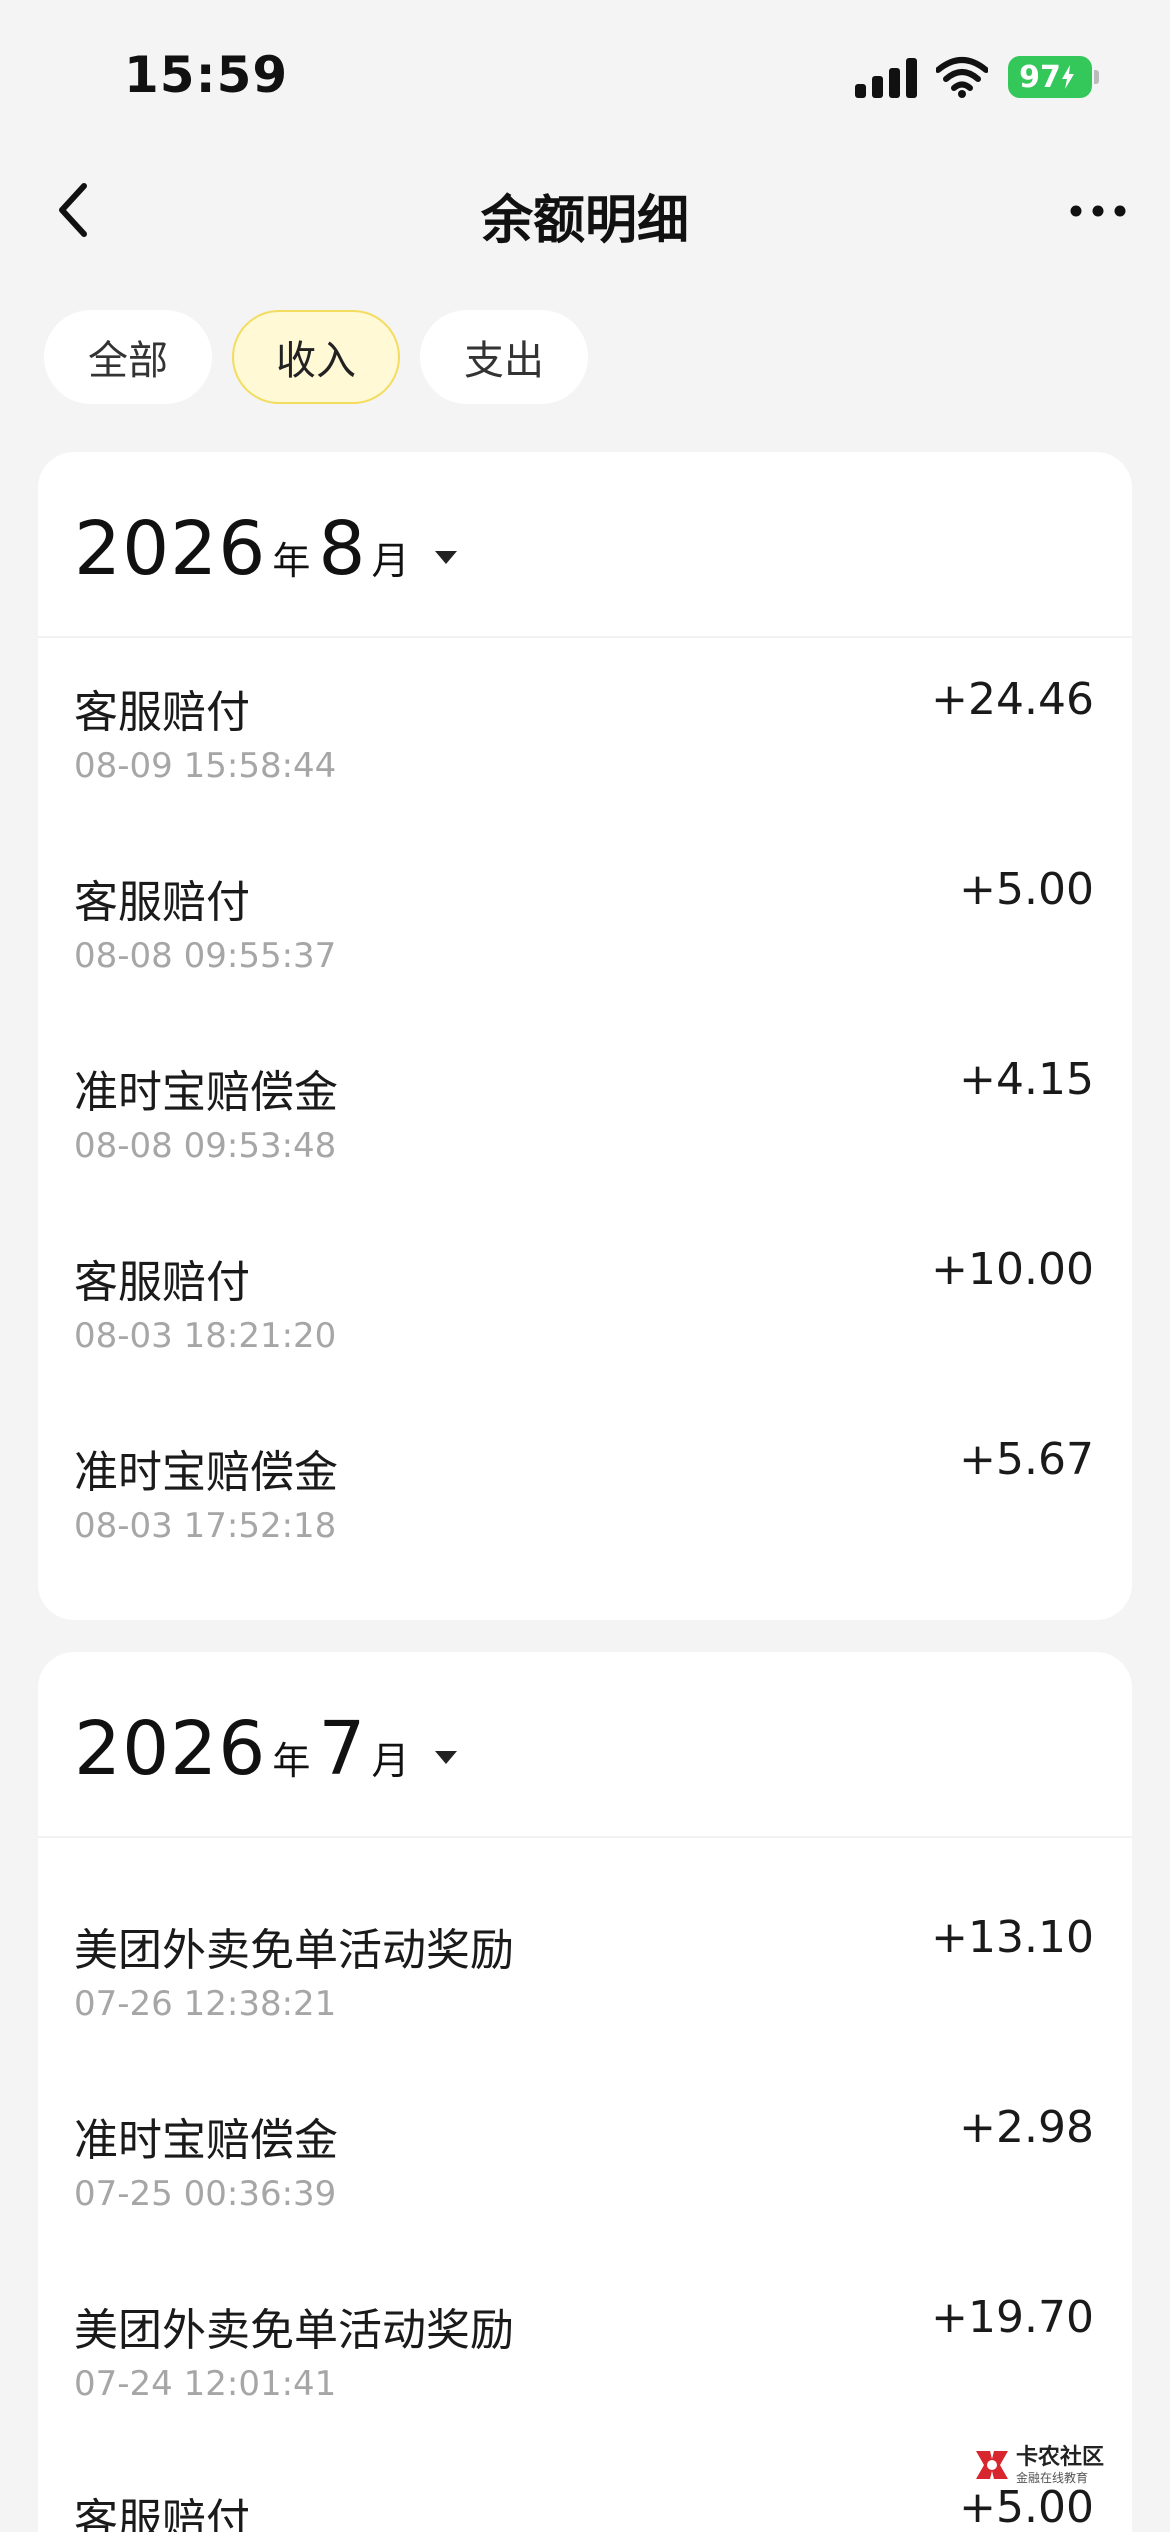  Describe the element at coordinates (585, 70) in the screenshot. I see `status-bar: 15:59 97` at that location.